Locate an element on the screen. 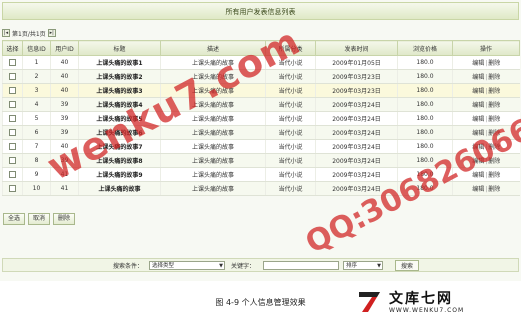  info-id-cell: 4 is located at coordinates (36, 104).